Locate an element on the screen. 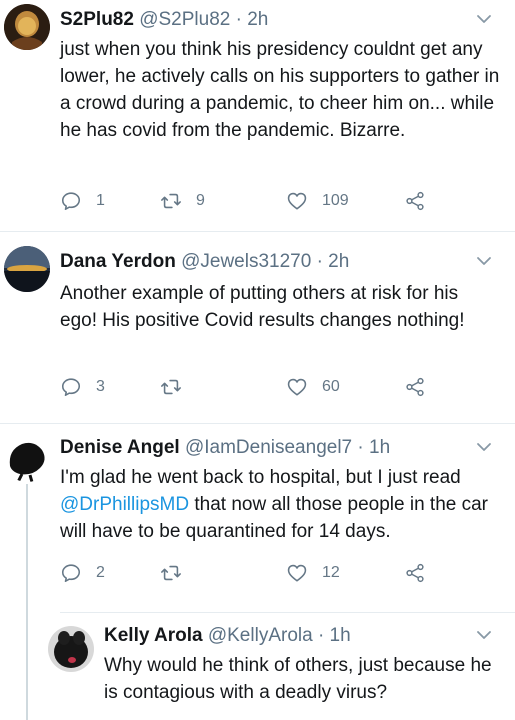 This screenshot has width=515, height=720. like-button: 12 is located at coordinates (313, 573).